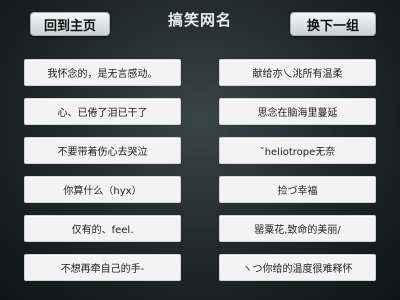 The image size is (400, 300). Describe the element at coordinates (102, 150) in the screenshot. I see `name-item: 不要带着伤心去哭泣` at that location.